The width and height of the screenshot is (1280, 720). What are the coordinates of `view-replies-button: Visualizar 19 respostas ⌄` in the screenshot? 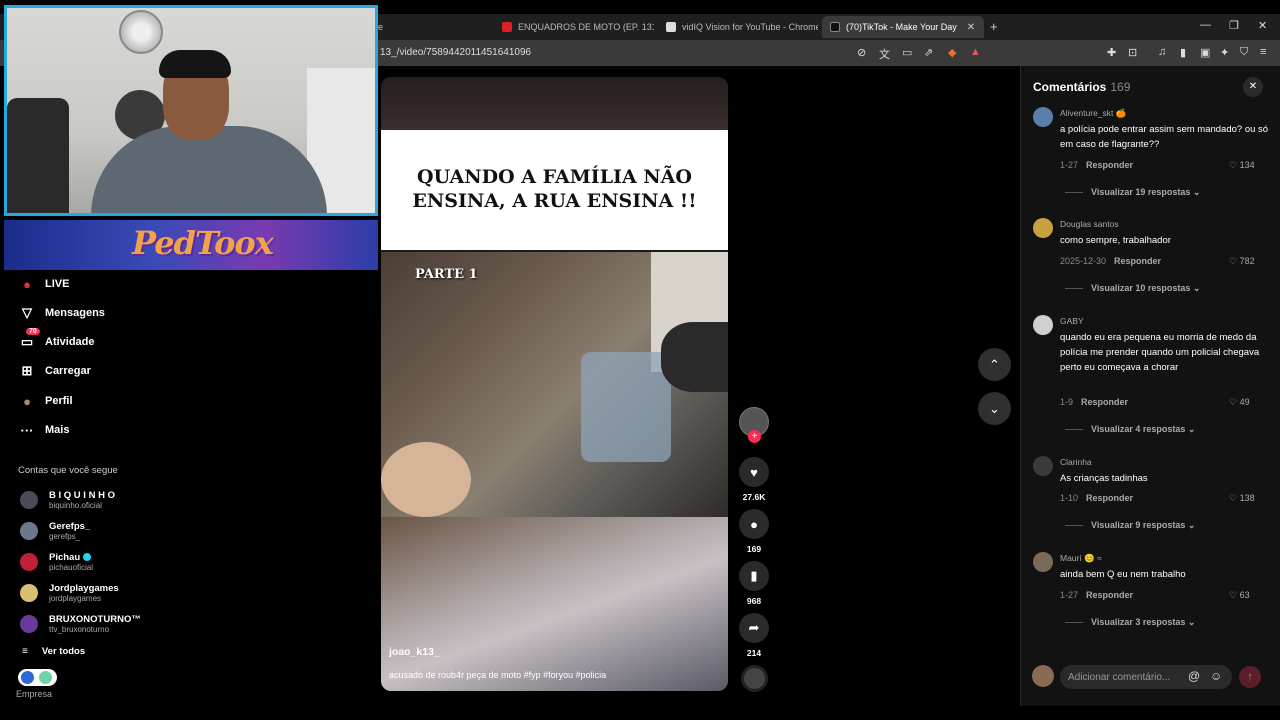 It's located at (1132, 192).